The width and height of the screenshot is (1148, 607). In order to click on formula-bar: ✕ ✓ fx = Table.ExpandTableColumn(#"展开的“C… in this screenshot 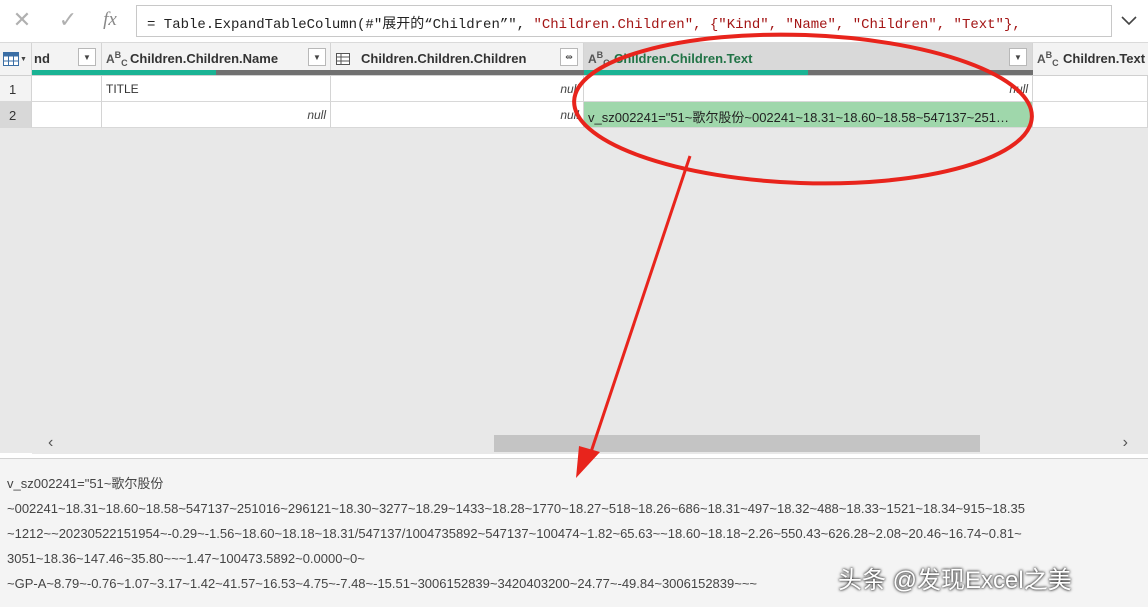, I will do `click(574, 21)`.